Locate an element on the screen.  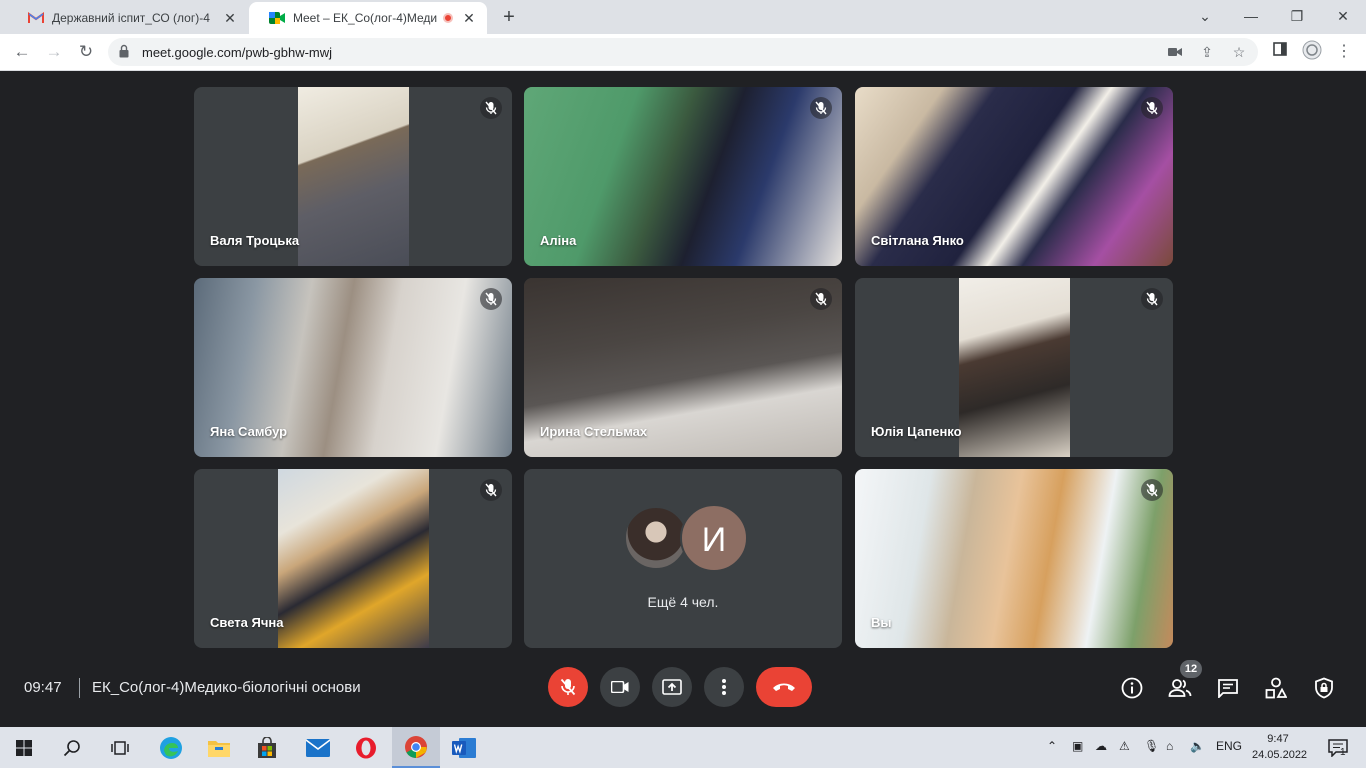
chrome-app is located at coordinates (416, 747).